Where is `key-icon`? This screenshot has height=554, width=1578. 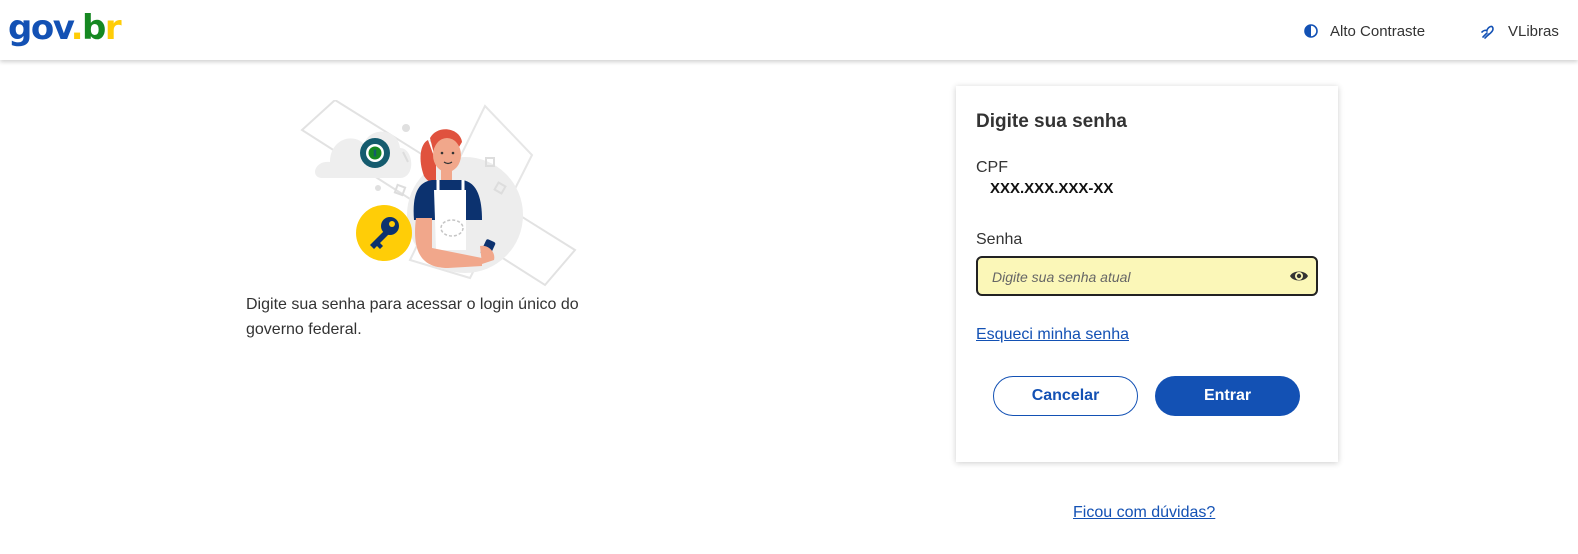
key-icon is located at coordinates (384, 233).